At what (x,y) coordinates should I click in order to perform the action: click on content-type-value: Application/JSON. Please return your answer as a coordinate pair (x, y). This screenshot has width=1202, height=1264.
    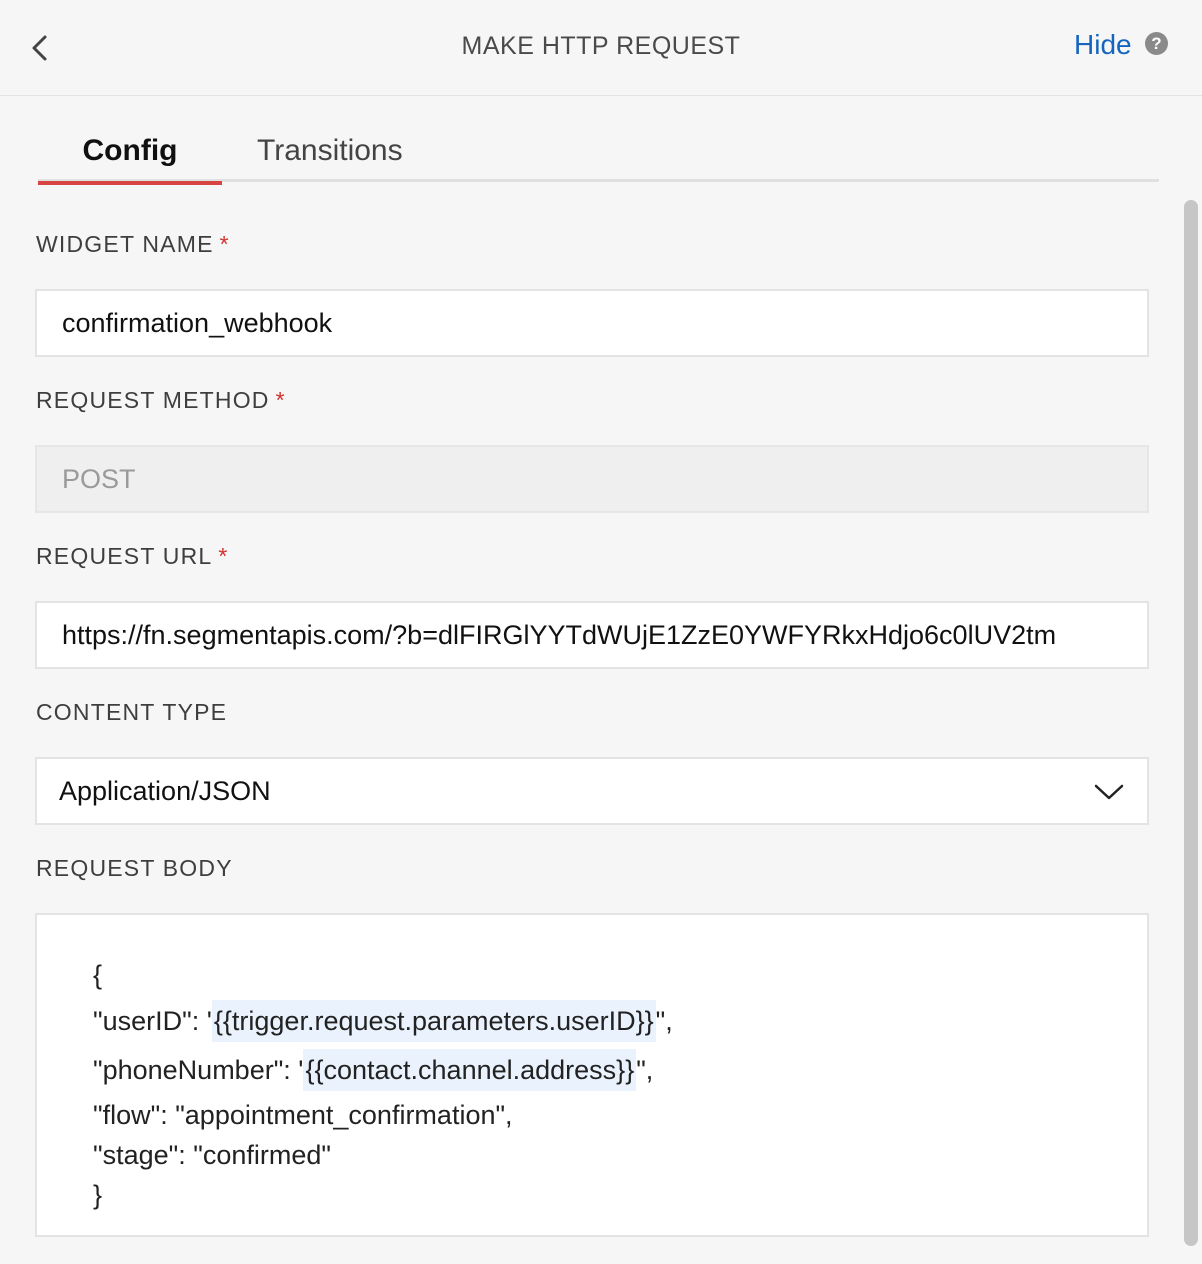
    Looking at the image, I should click on (165, 790).